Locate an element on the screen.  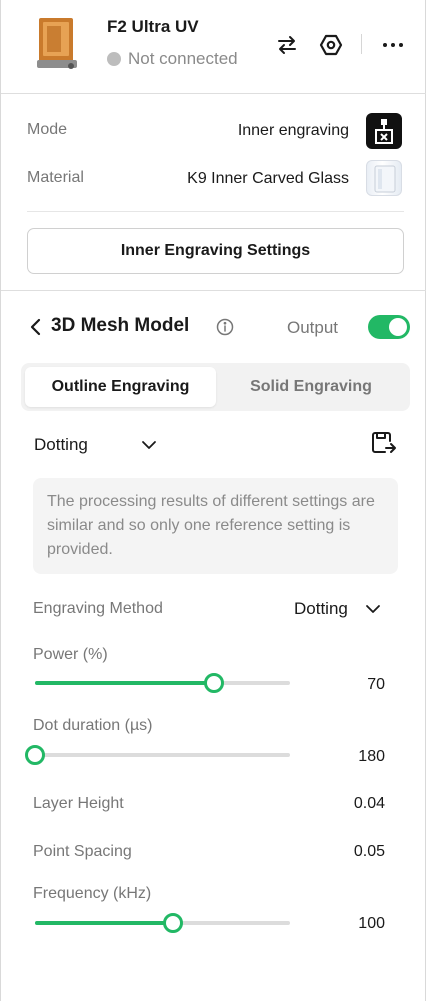
info-icon is located at coordinates (225, 327).